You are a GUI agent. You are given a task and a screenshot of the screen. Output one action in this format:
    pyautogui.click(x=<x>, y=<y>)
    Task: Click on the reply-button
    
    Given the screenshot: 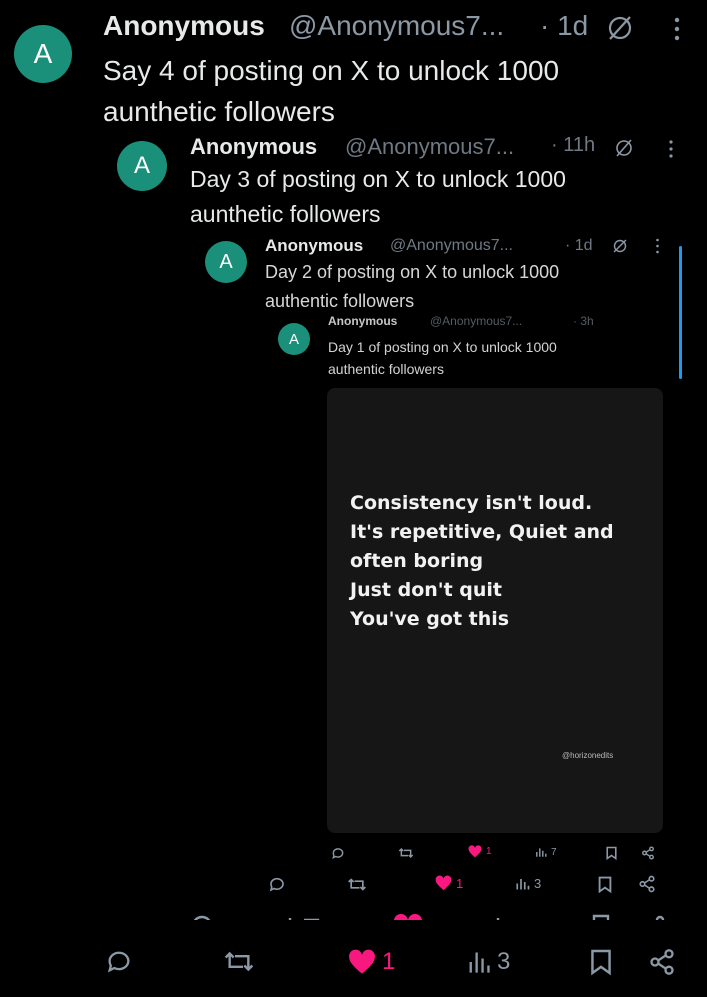 What is the action you would take?
    pyautogui.click(x=119, y=961)
    